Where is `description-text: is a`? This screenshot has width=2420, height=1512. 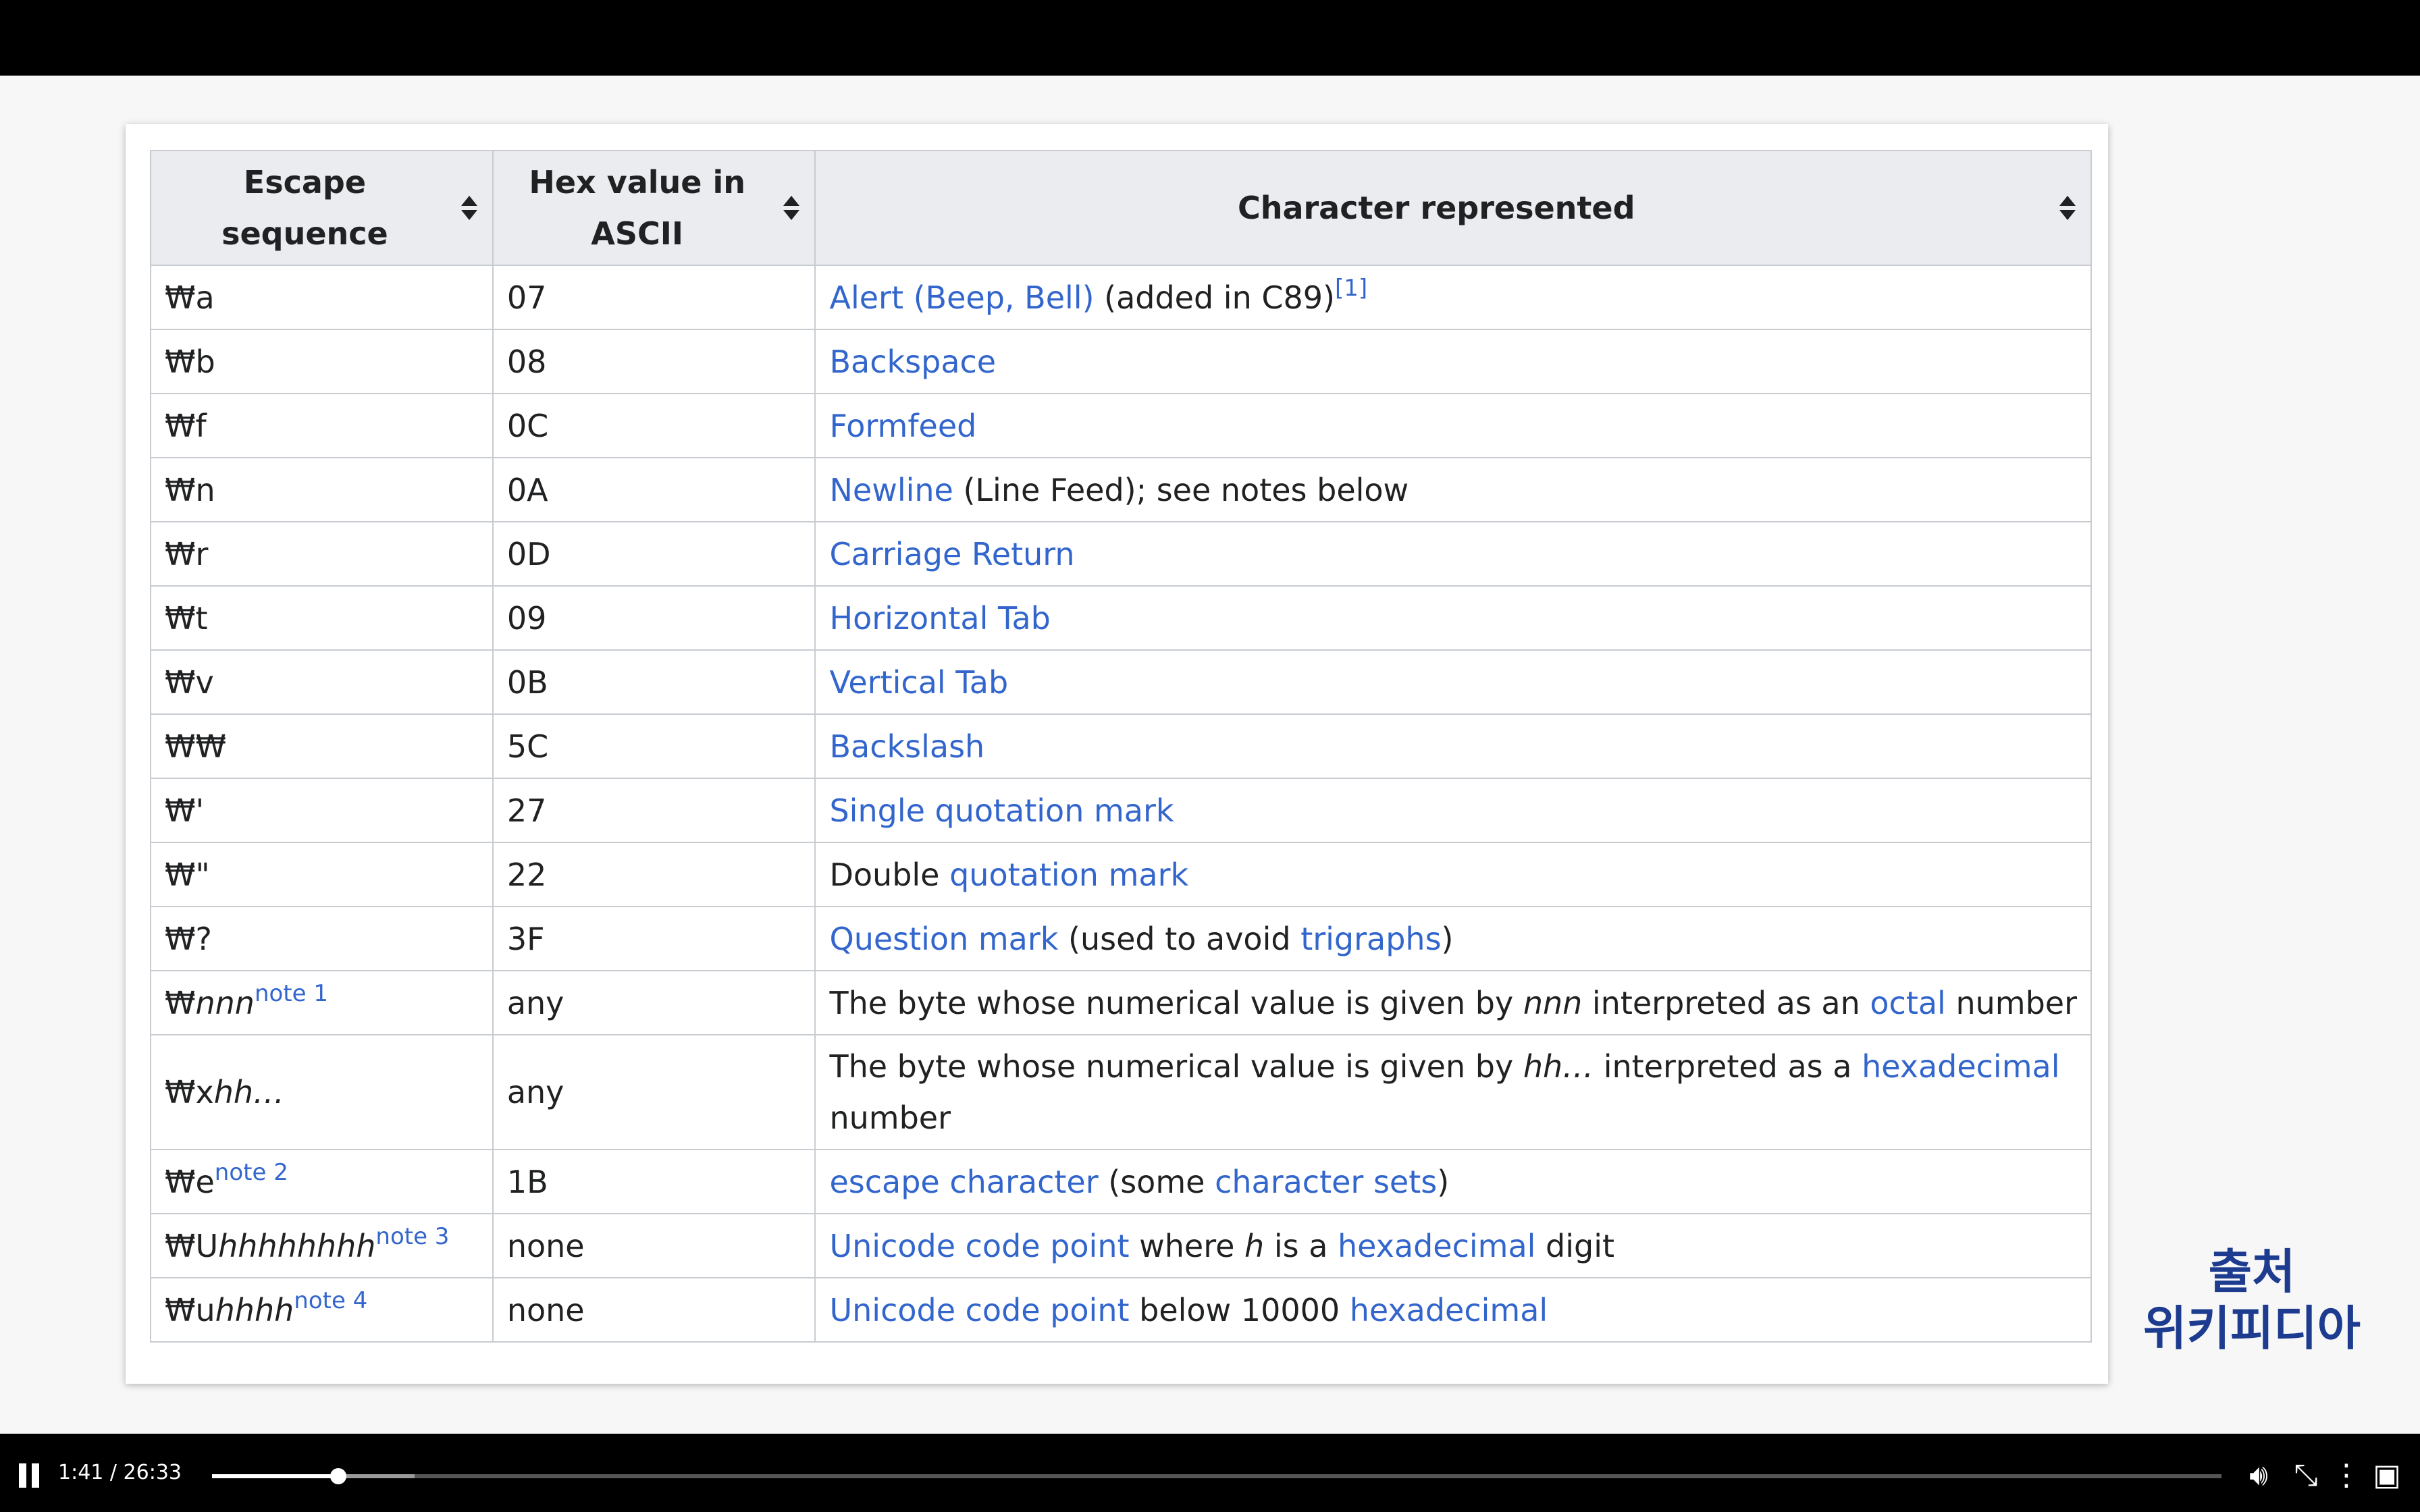 description-text: is a is located at coordinates (1301, 1245).